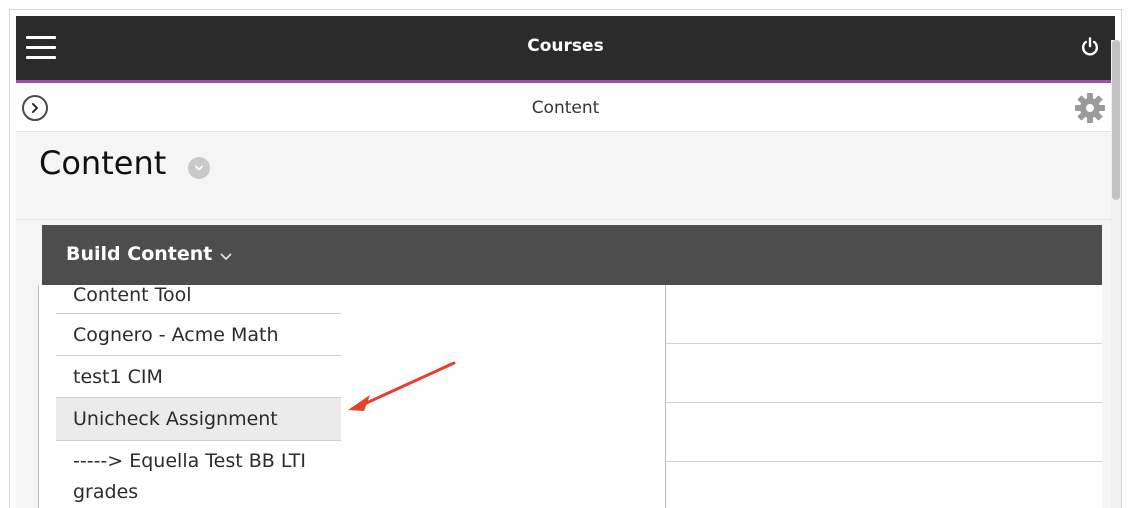 The width and height of the screenshot is (1131, 508). Describe the element at coordinates (139, 254) in the screenshot. I see `build-content-label: Build Content` at that location.